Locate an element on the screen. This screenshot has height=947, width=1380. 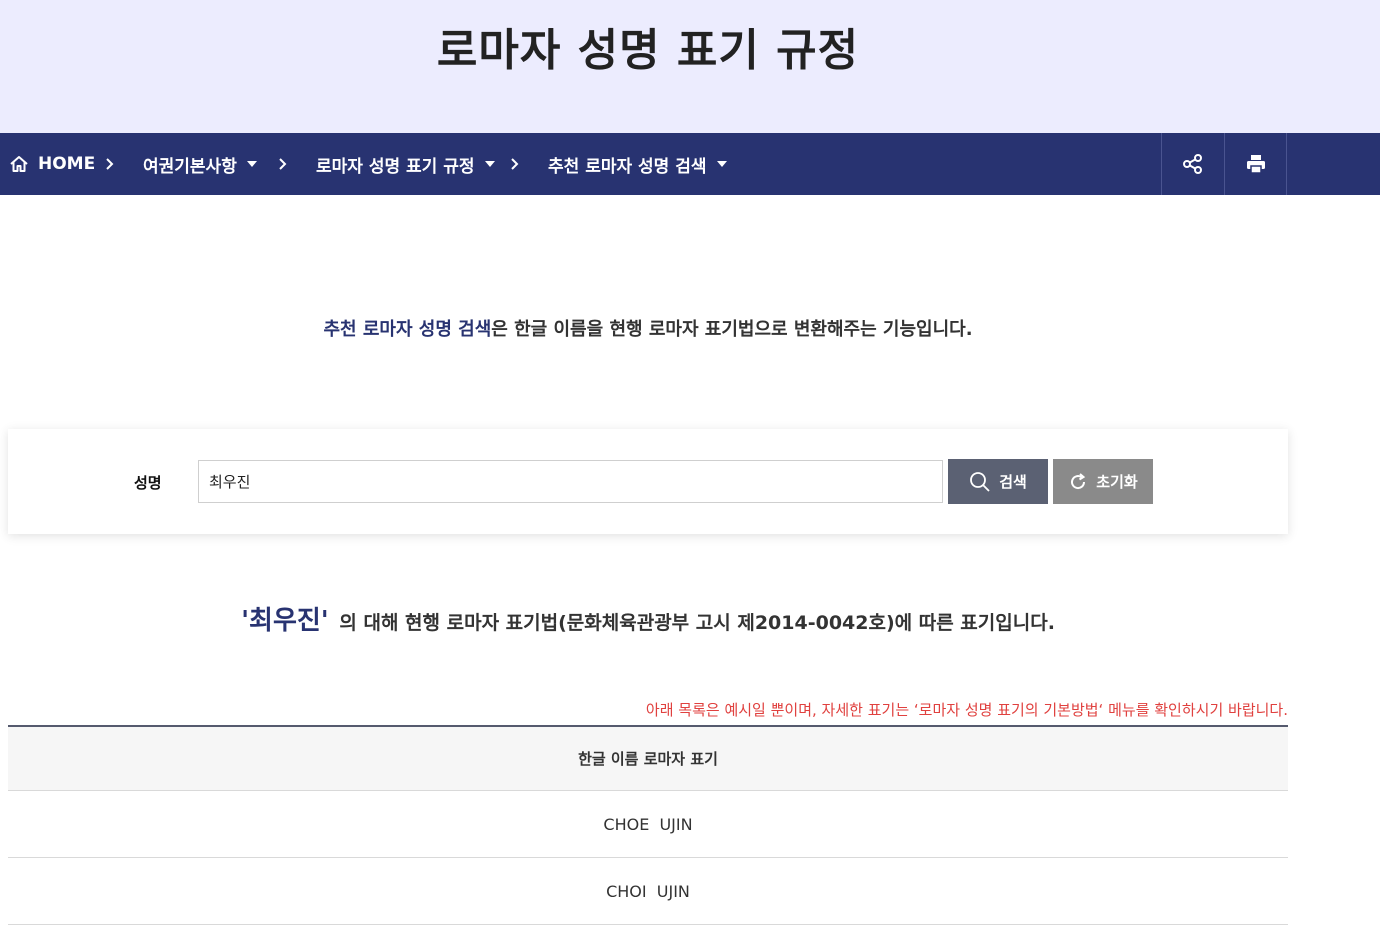
share-icon is located at coordinates (1193, 164).